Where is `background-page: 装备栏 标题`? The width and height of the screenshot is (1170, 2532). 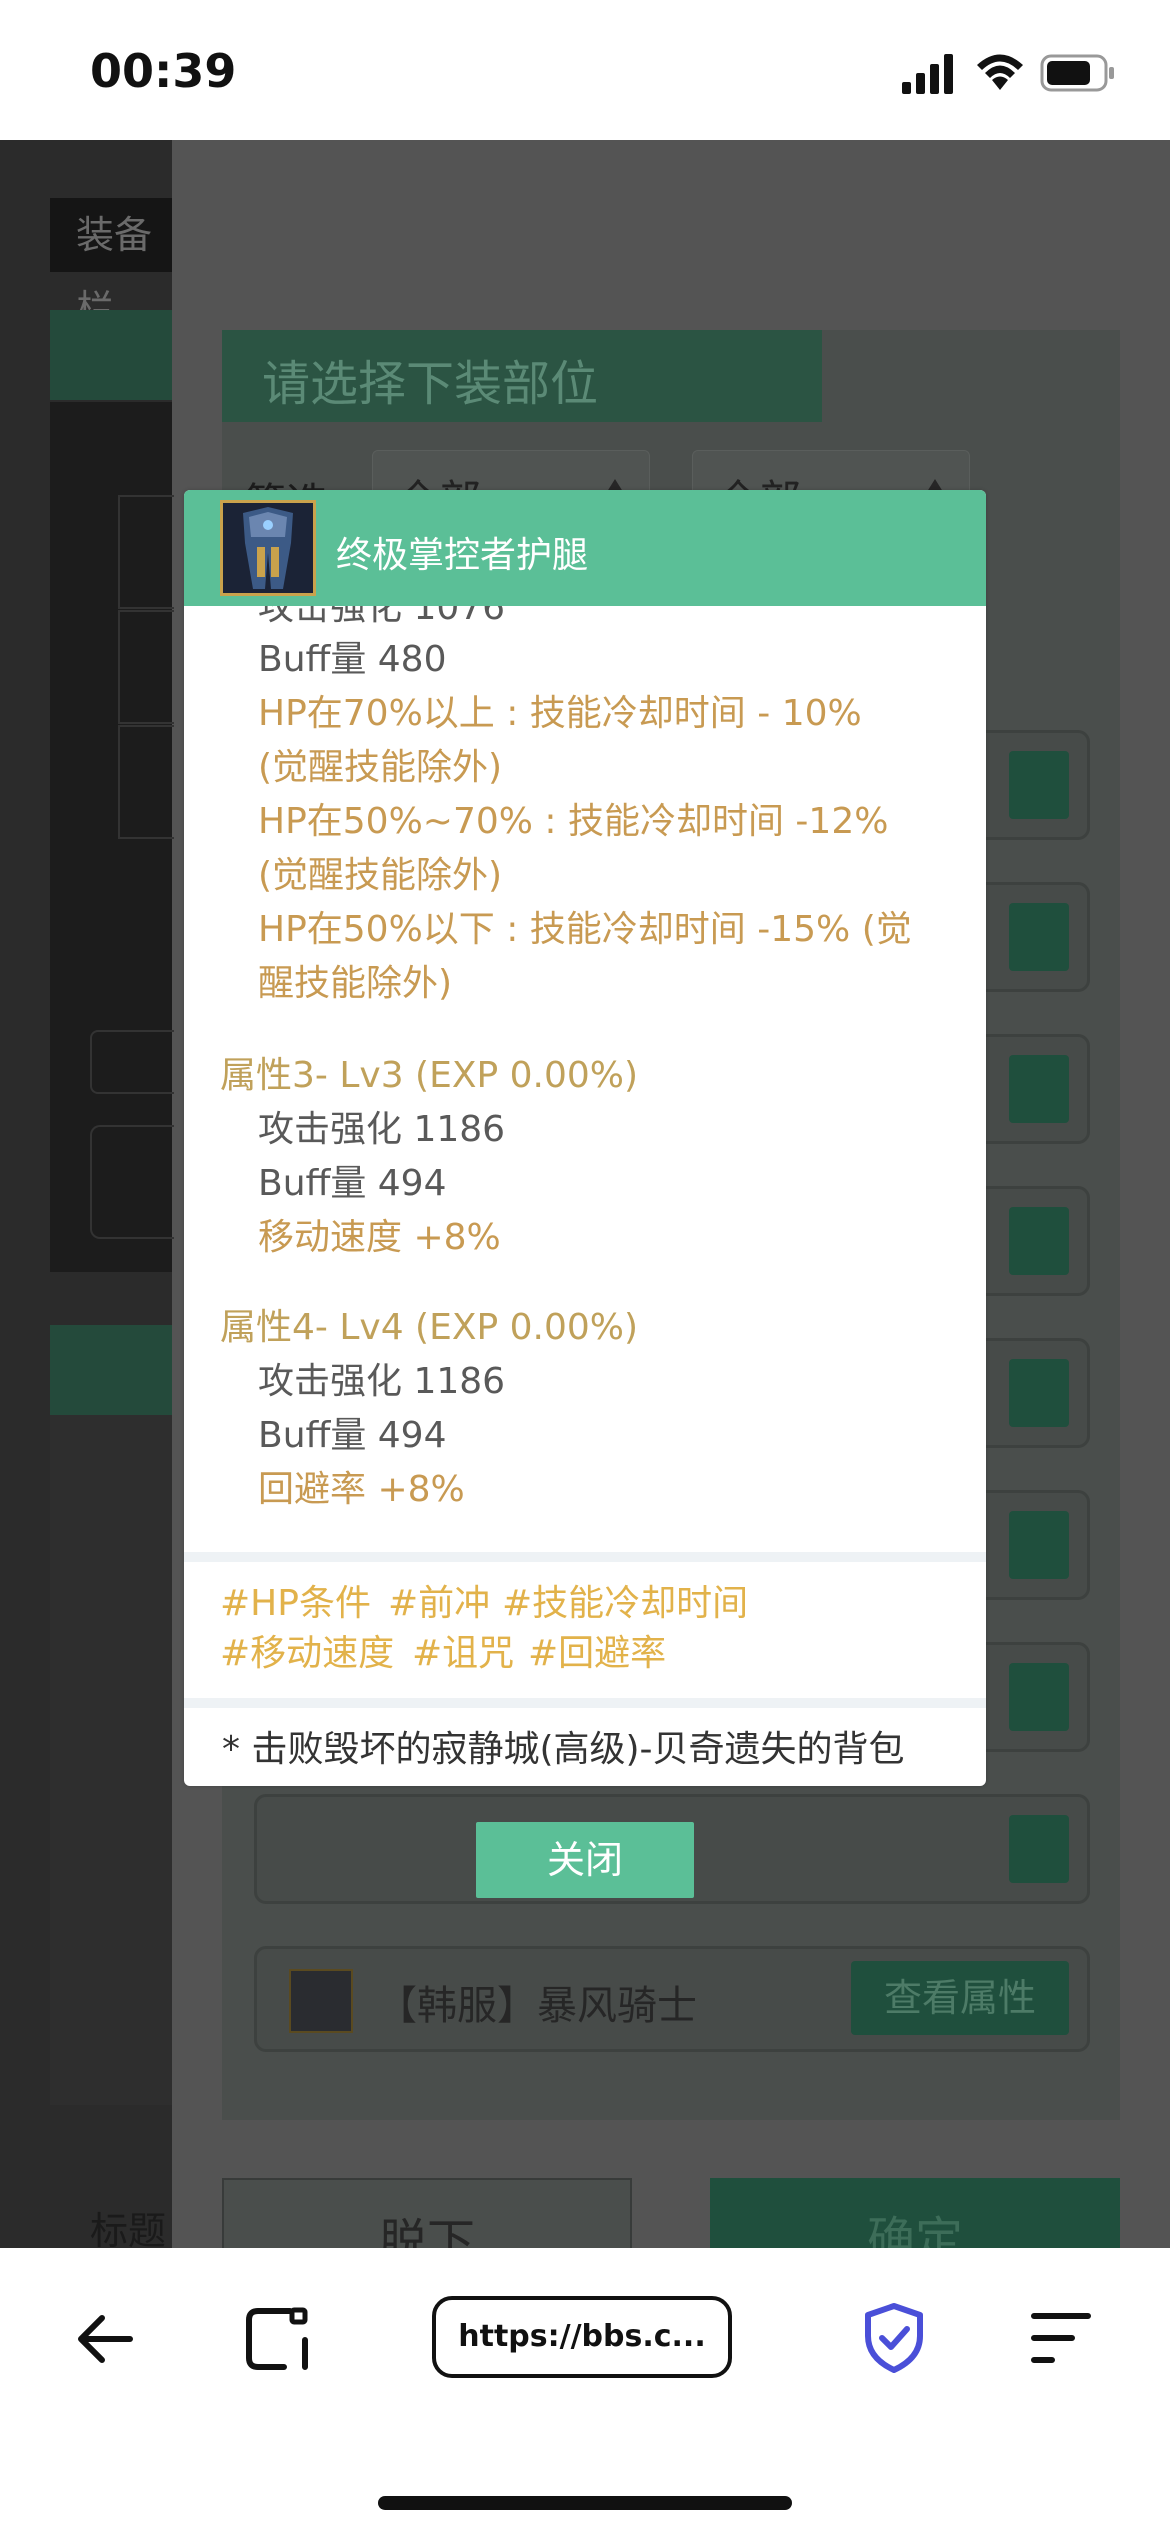
background-page: 装备栏 标题 is located at coordinates (87, 1194).